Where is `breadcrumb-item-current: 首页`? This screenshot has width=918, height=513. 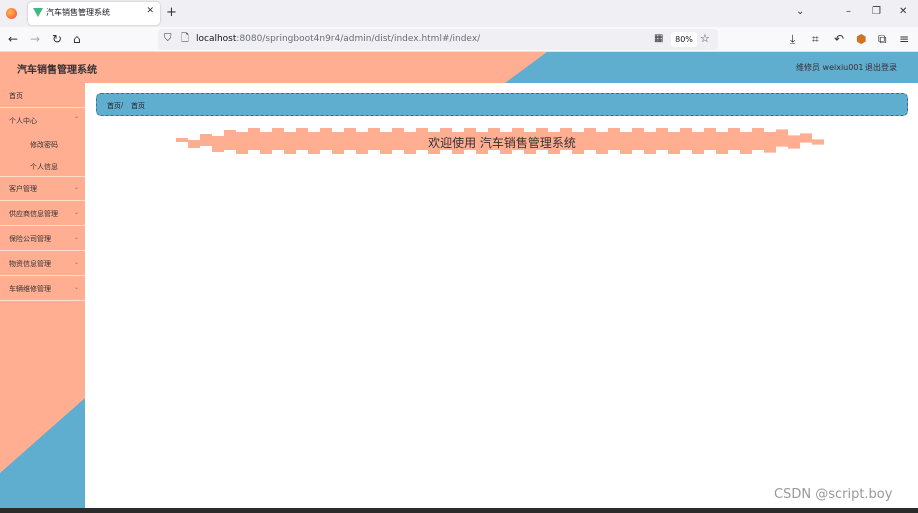 breadcrumb-item-current: 首页 is located at coordinates (138, 106).